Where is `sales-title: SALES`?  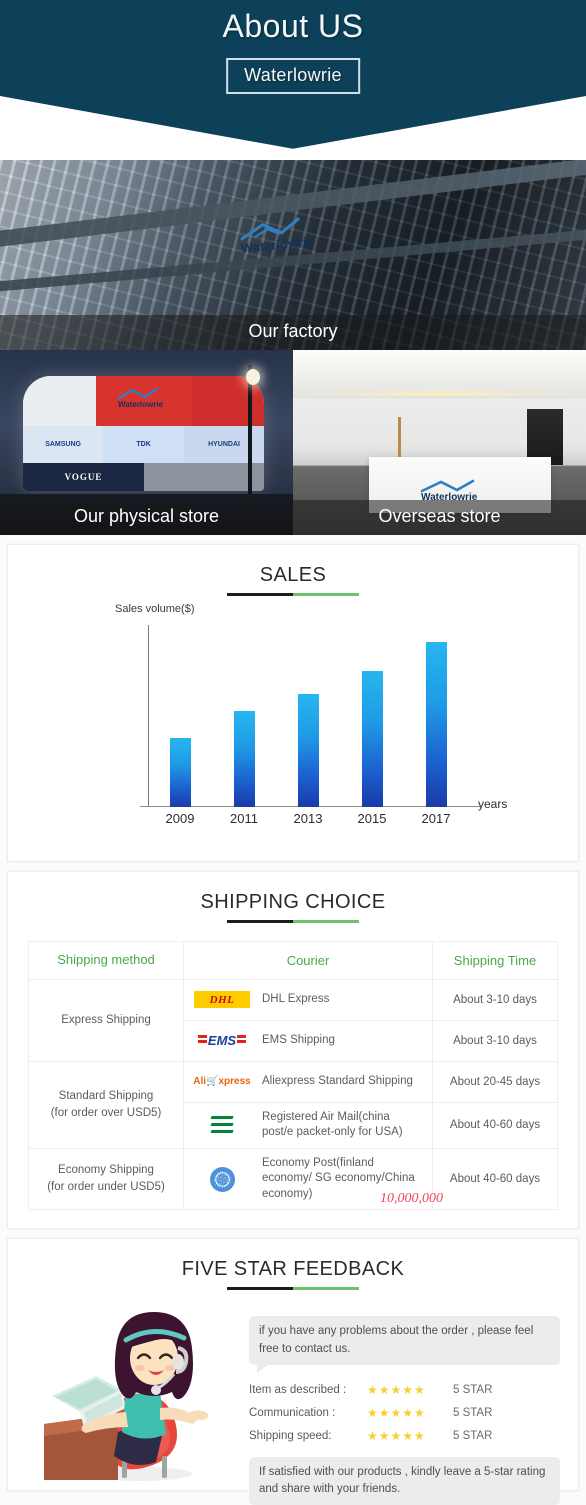 sales-title: SALES is located at coordinates (293, 575).